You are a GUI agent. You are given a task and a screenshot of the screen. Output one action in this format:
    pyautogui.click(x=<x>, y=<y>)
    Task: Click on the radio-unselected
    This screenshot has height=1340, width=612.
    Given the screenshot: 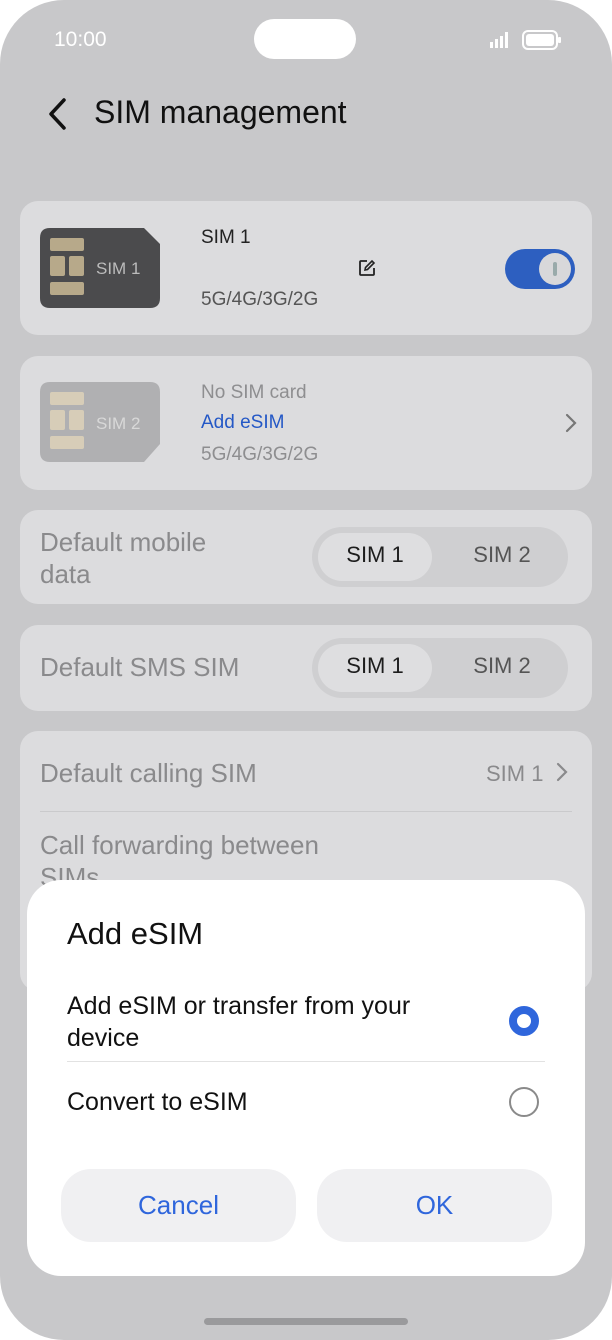 What is the action you would take?
    pyautogui.click(x=524, y=1102)
    